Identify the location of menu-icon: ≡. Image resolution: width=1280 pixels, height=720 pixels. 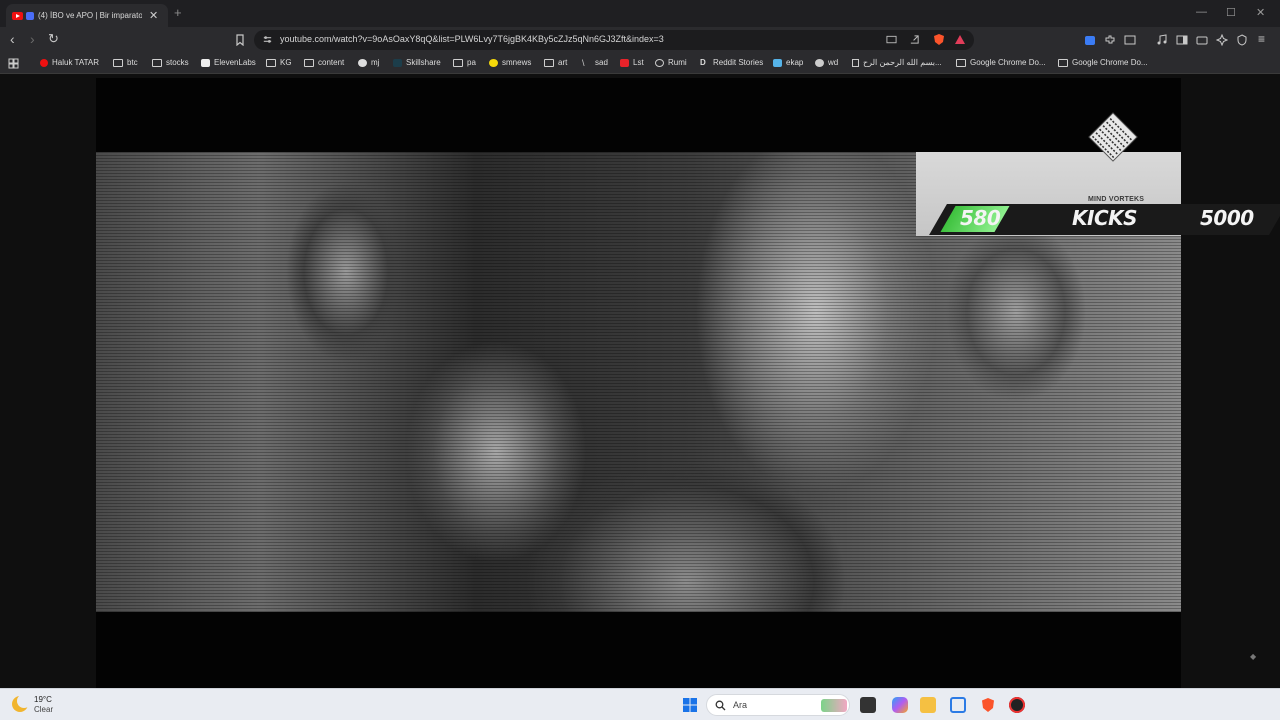
(1261, 39).